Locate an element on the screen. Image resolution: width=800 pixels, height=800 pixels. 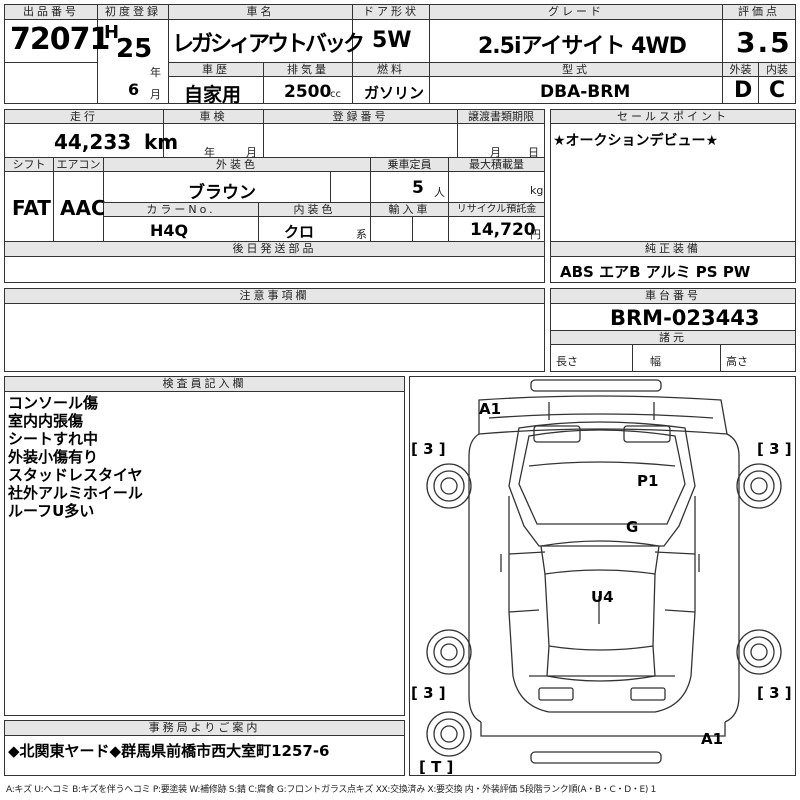
damage-mark: P1 is located at coordinates (647, 481).